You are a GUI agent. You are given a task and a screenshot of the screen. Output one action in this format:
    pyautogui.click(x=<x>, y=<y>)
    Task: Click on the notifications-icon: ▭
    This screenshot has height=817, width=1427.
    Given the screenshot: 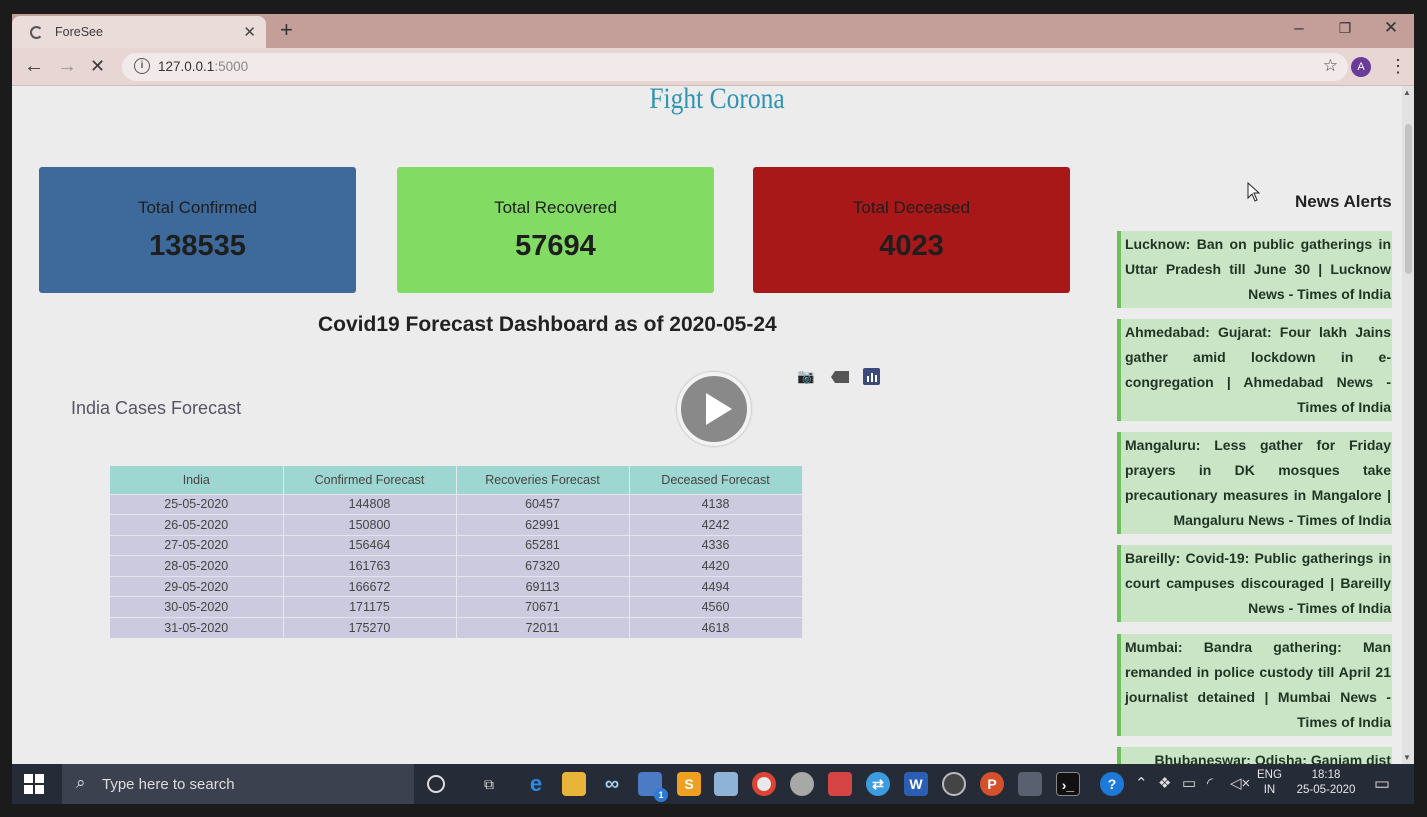 What is the action you would take?
    pyautogui.click(x=1382, y=784)
    